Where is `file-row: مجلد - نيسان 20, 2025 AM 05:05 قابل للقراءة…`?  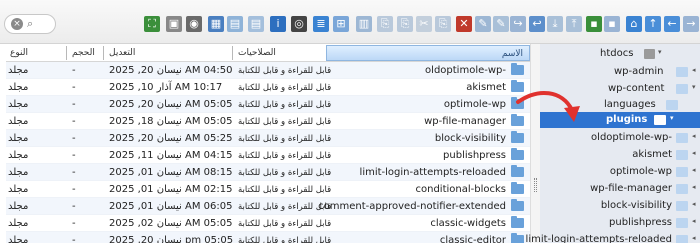
file-row: مجلد - نيسان 20, 2025 AM 05:05 قابل للقراءة… is located at coordinates (268, 104).